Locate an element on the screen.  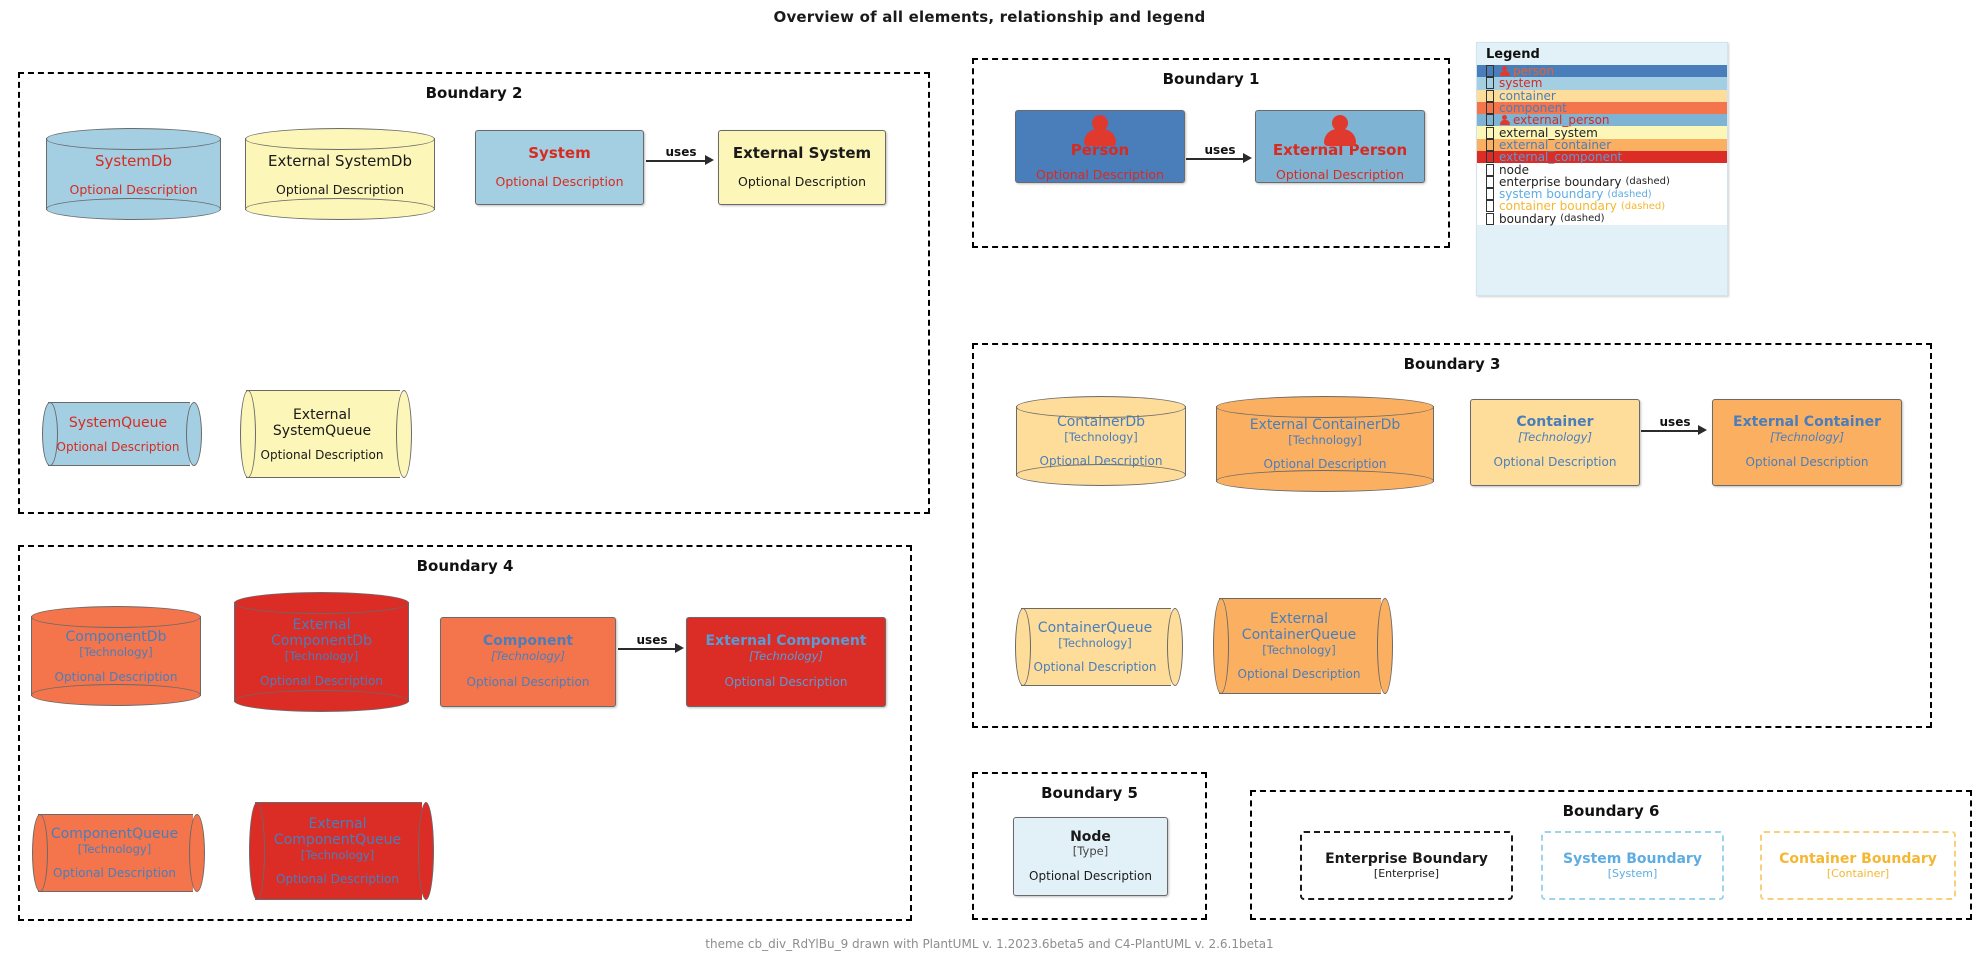
element-name: External SystemQueue is located at coordinates (322, 422).